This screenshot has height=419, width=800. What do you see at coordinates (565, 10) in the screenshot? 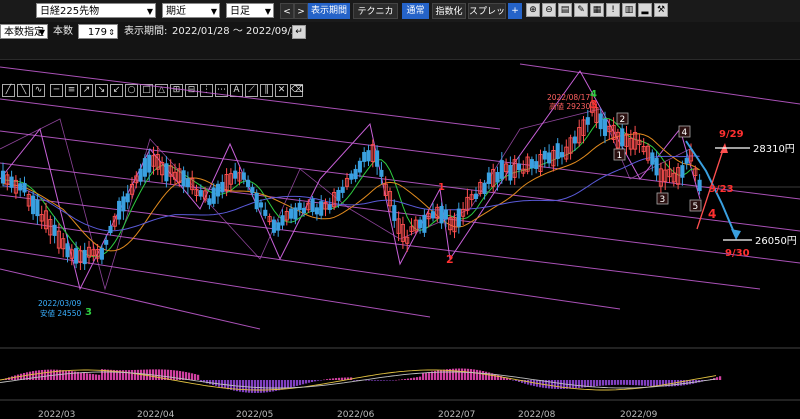
I see `chart-type-icon: ▤` at bounding box center [565, 10].